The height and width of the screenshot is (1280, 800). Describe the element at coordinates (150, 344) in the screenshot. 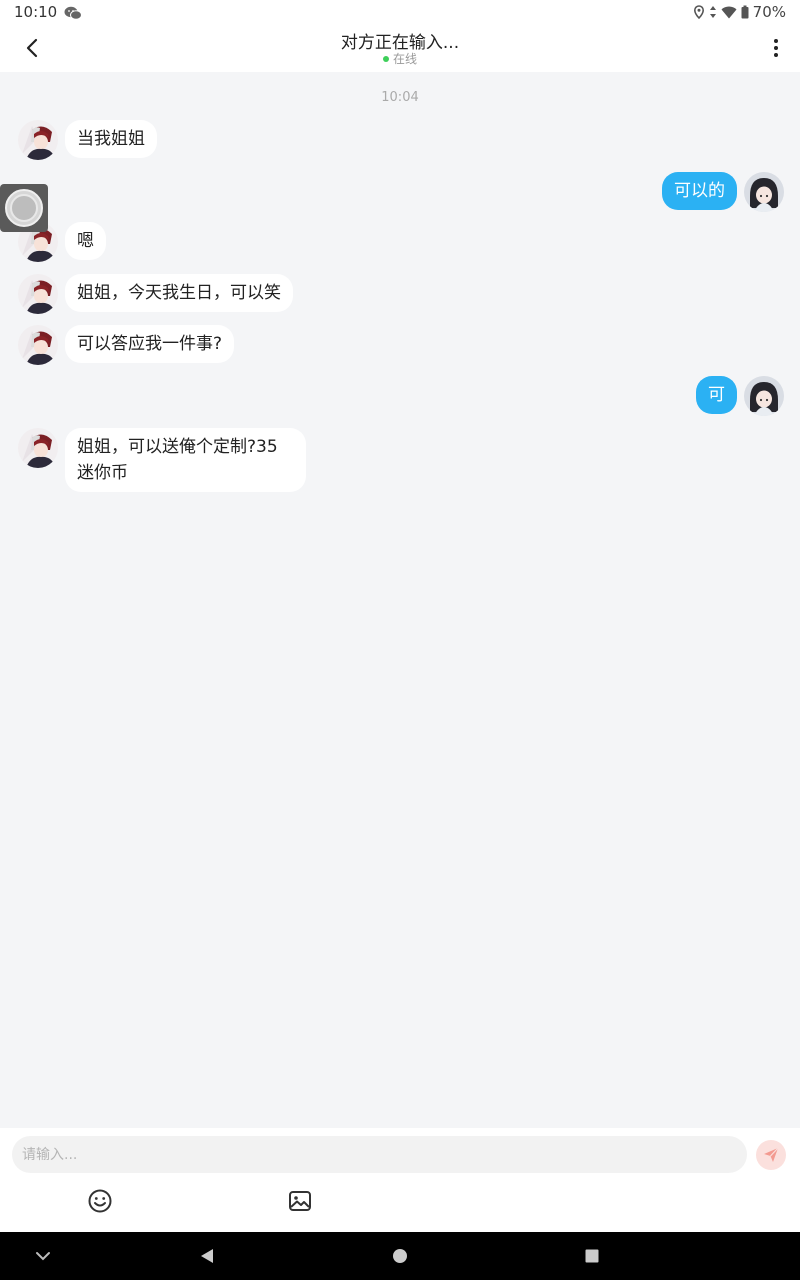

I see `message-bubble: 可以答应我一件事?` at that location.